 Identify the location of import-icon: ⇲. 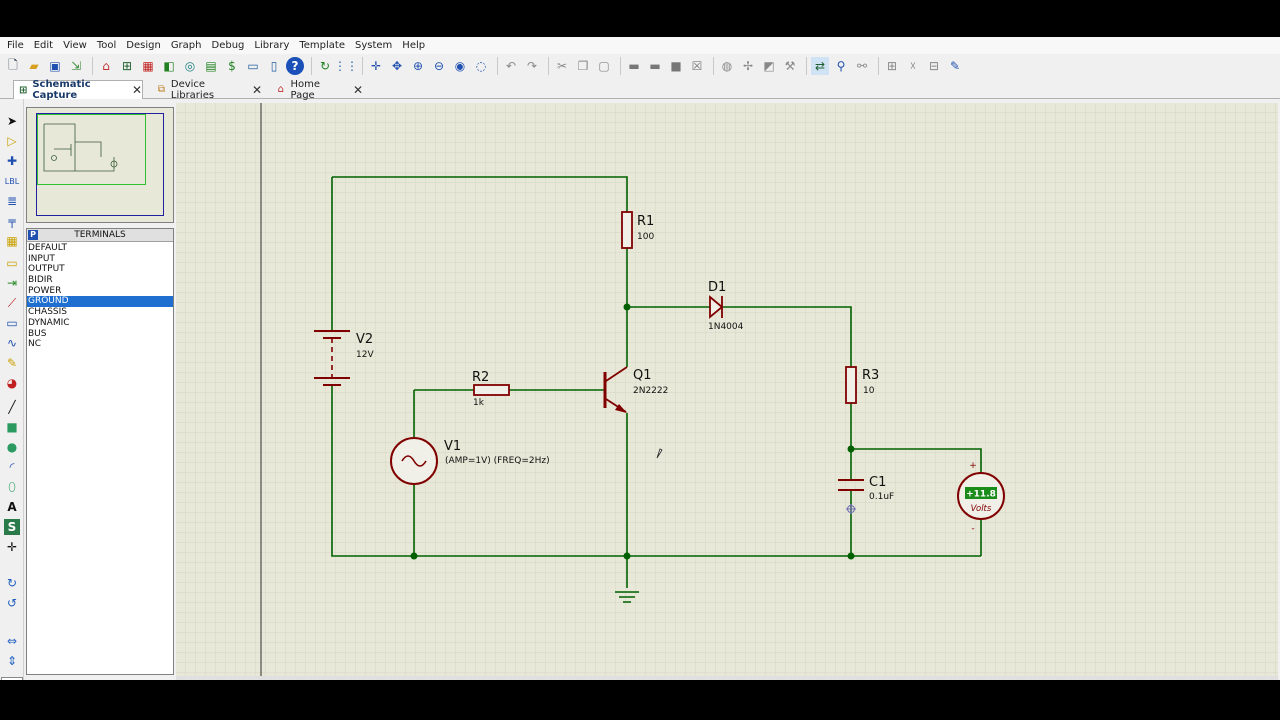
(76, 66).